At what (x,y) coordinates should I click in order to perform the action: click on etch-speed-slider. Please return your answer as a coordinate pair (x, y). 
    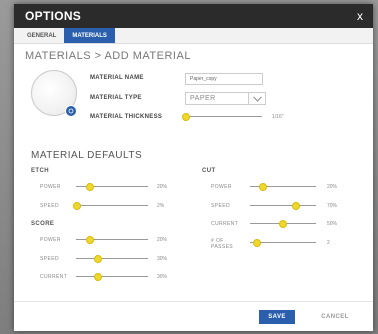
    Looking at the image, I should click on (110, 206).